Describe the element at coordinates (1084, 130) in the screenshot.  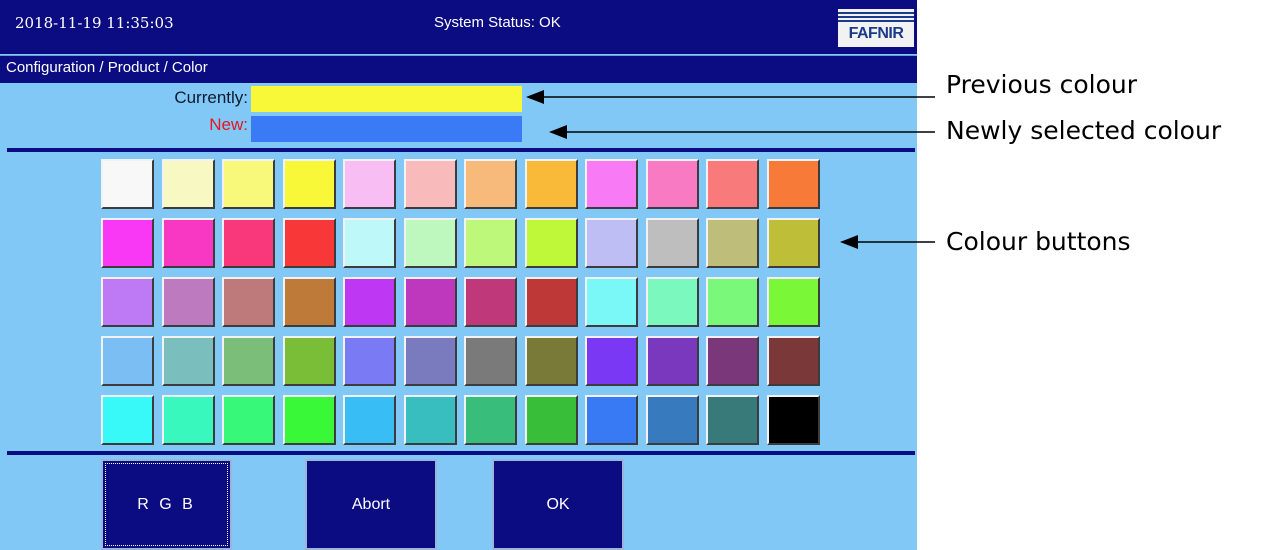
I see `annotation-newly-selected-colour: Newly selected colour` at that location.